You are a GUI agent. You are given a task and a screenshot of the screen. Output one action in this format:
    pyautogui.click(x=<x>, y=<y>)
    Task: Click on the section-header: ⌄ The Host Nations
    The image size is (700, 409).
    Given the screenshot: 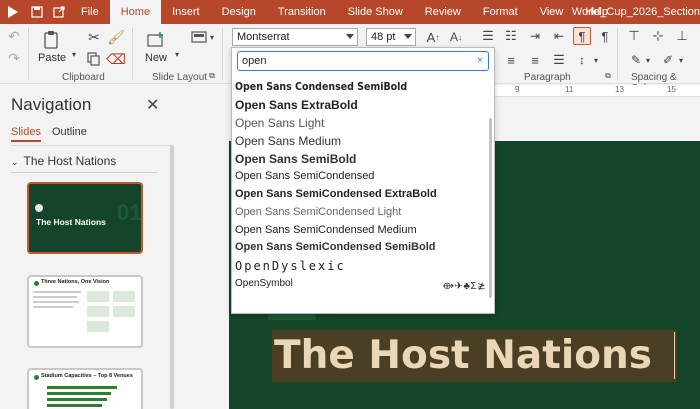 What is the action you would take?
    pyautogui.click(x=63, y=161)
    